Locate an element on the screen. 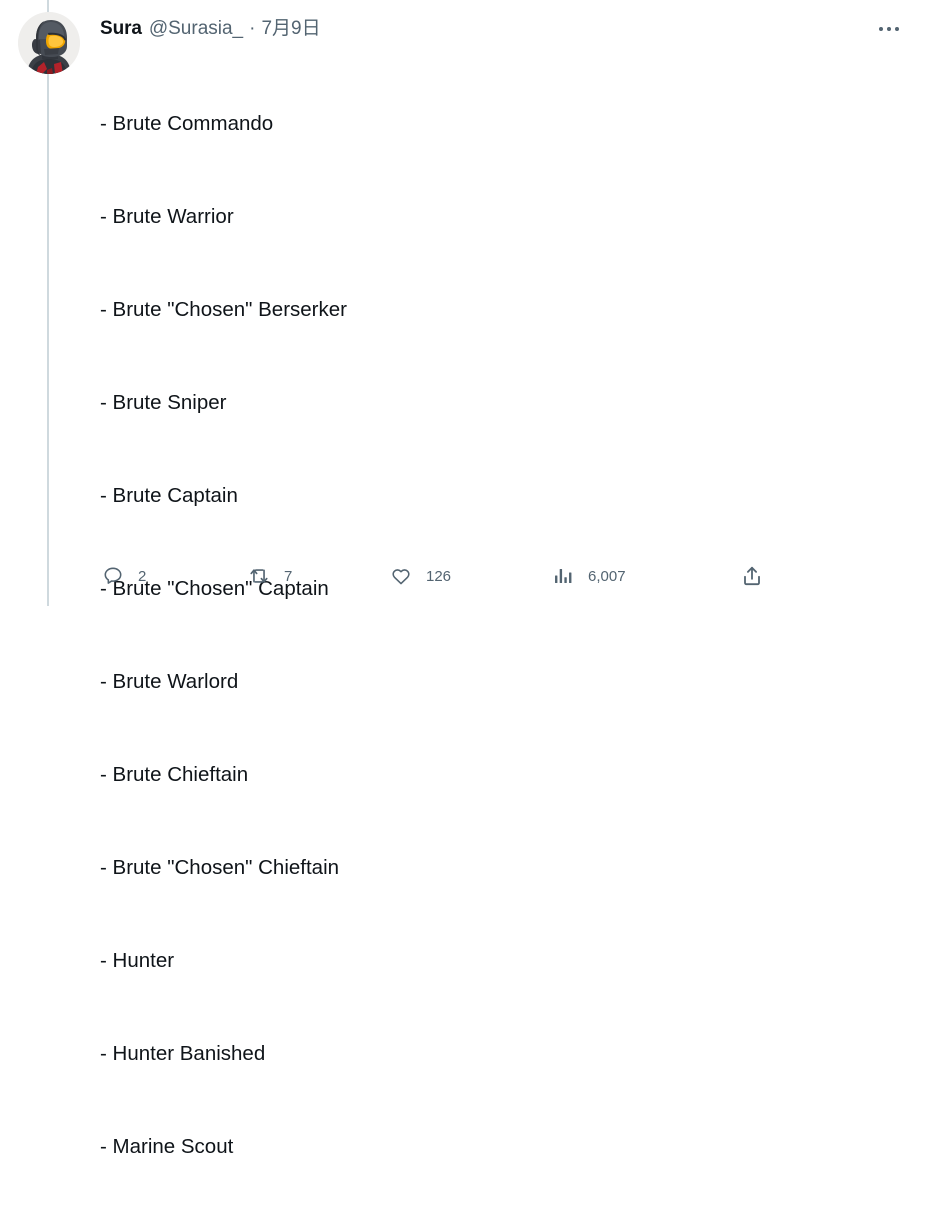  reply-count: 2 is located at coordinates (142, 576).